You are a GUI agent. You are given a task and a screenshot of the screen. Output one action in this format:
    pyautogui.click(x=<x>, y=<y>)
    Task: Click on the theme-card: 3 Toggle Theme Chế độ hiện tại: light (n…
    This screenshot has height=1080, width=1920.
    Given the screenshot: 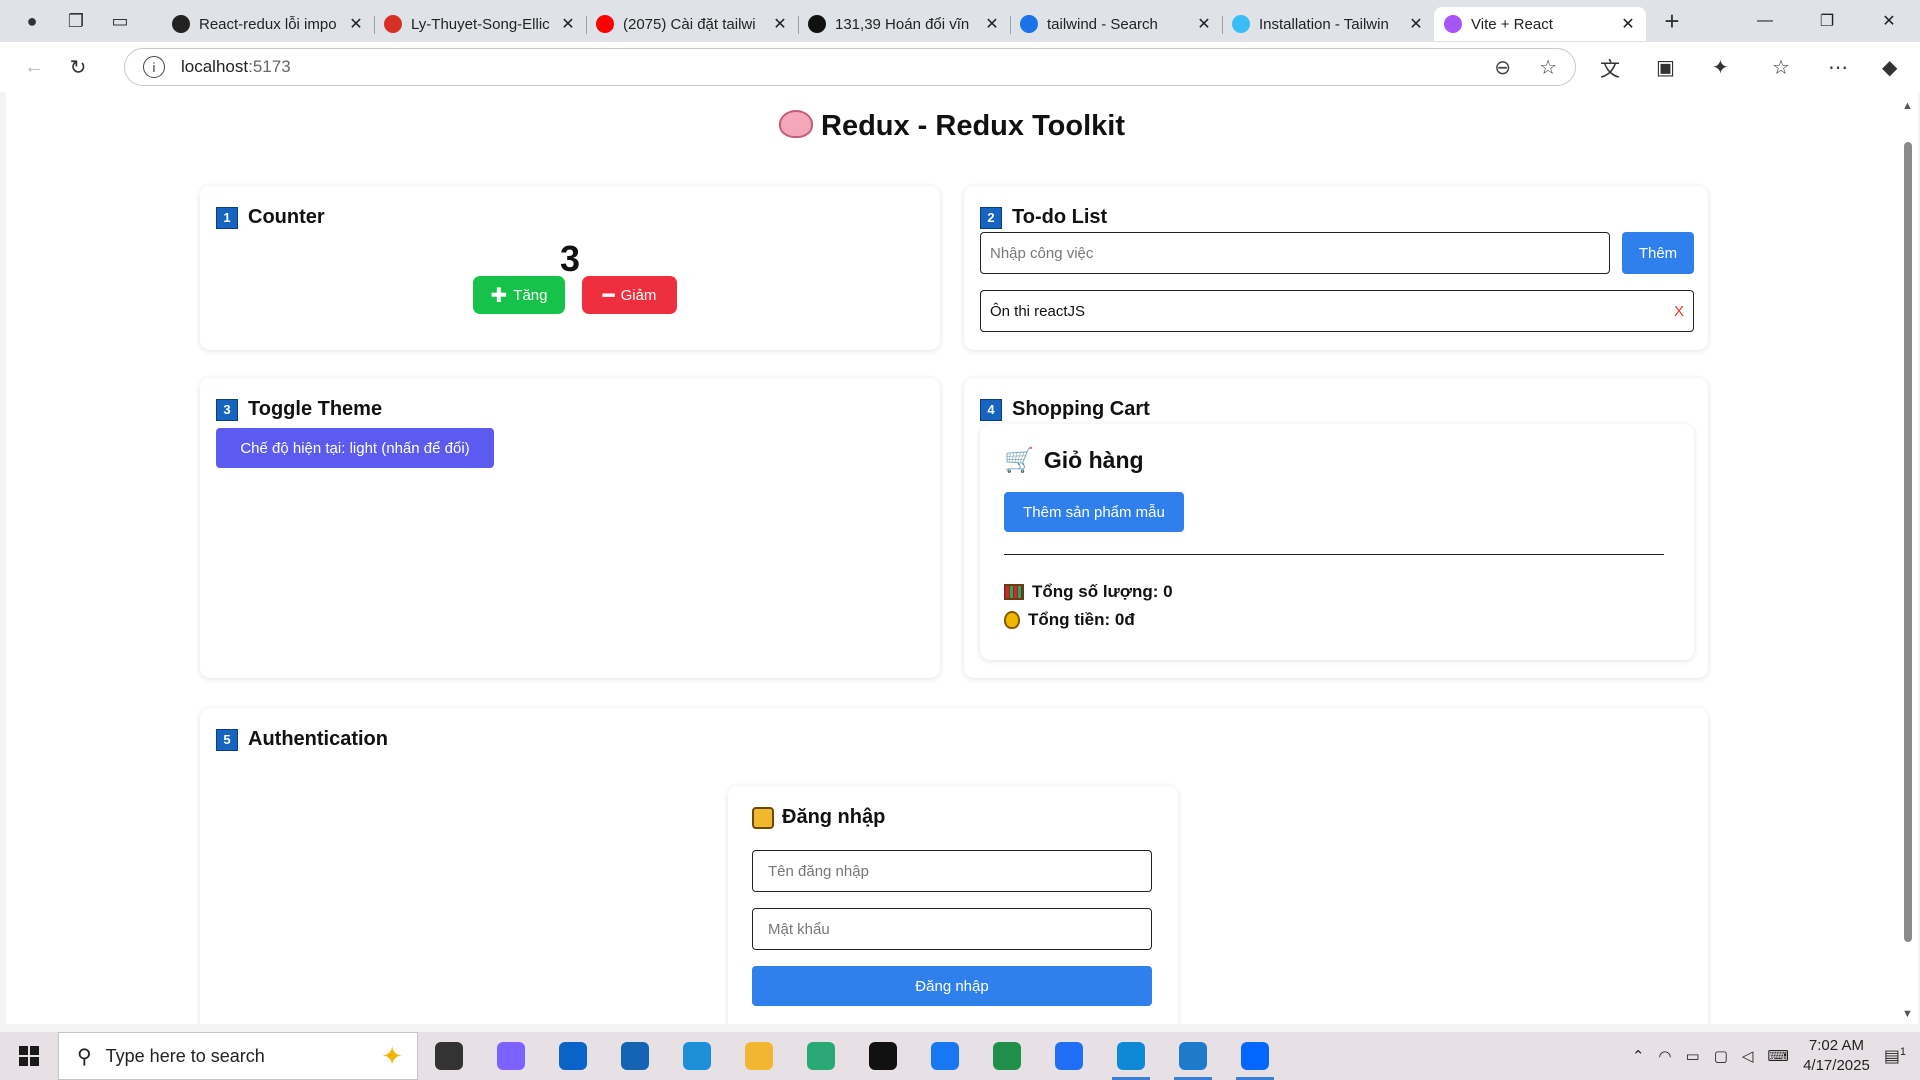 What is the action you would take?
    pyautogui.click(x=570, y=528)
    